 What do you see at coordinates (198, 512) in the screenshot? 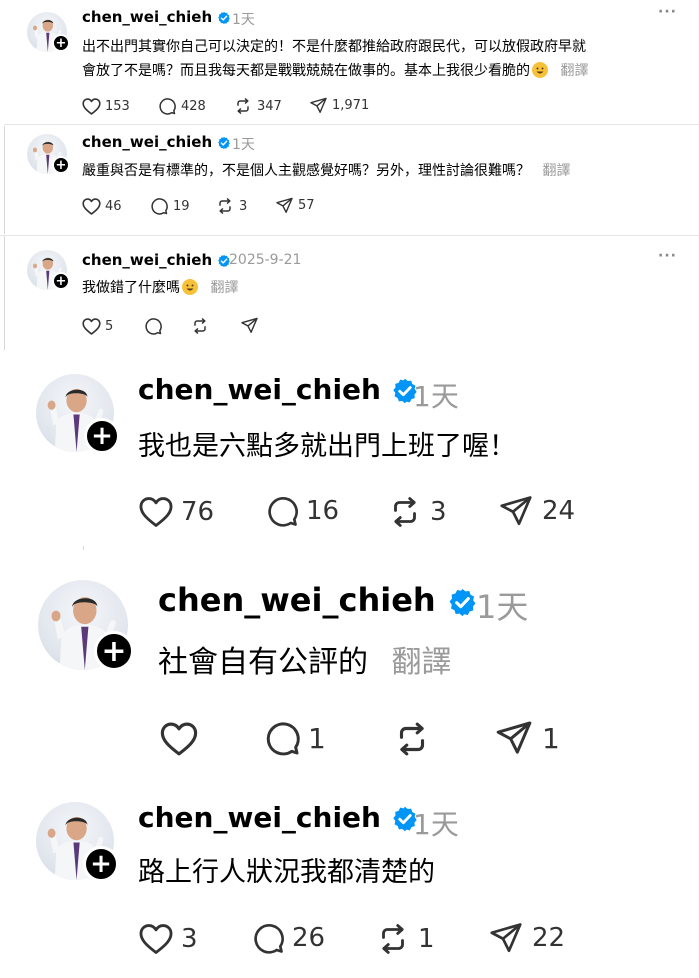
I see `like-count: 76` at bounding box center [198, 512].